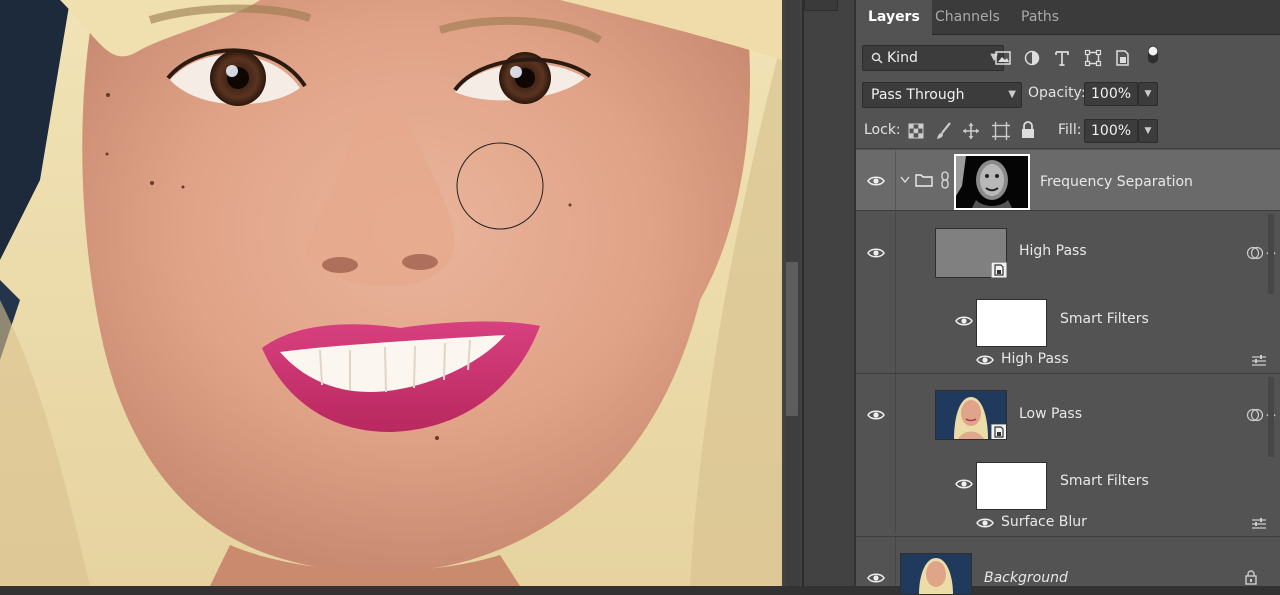  I want to click on mask-link-icon, so click(945, 180).